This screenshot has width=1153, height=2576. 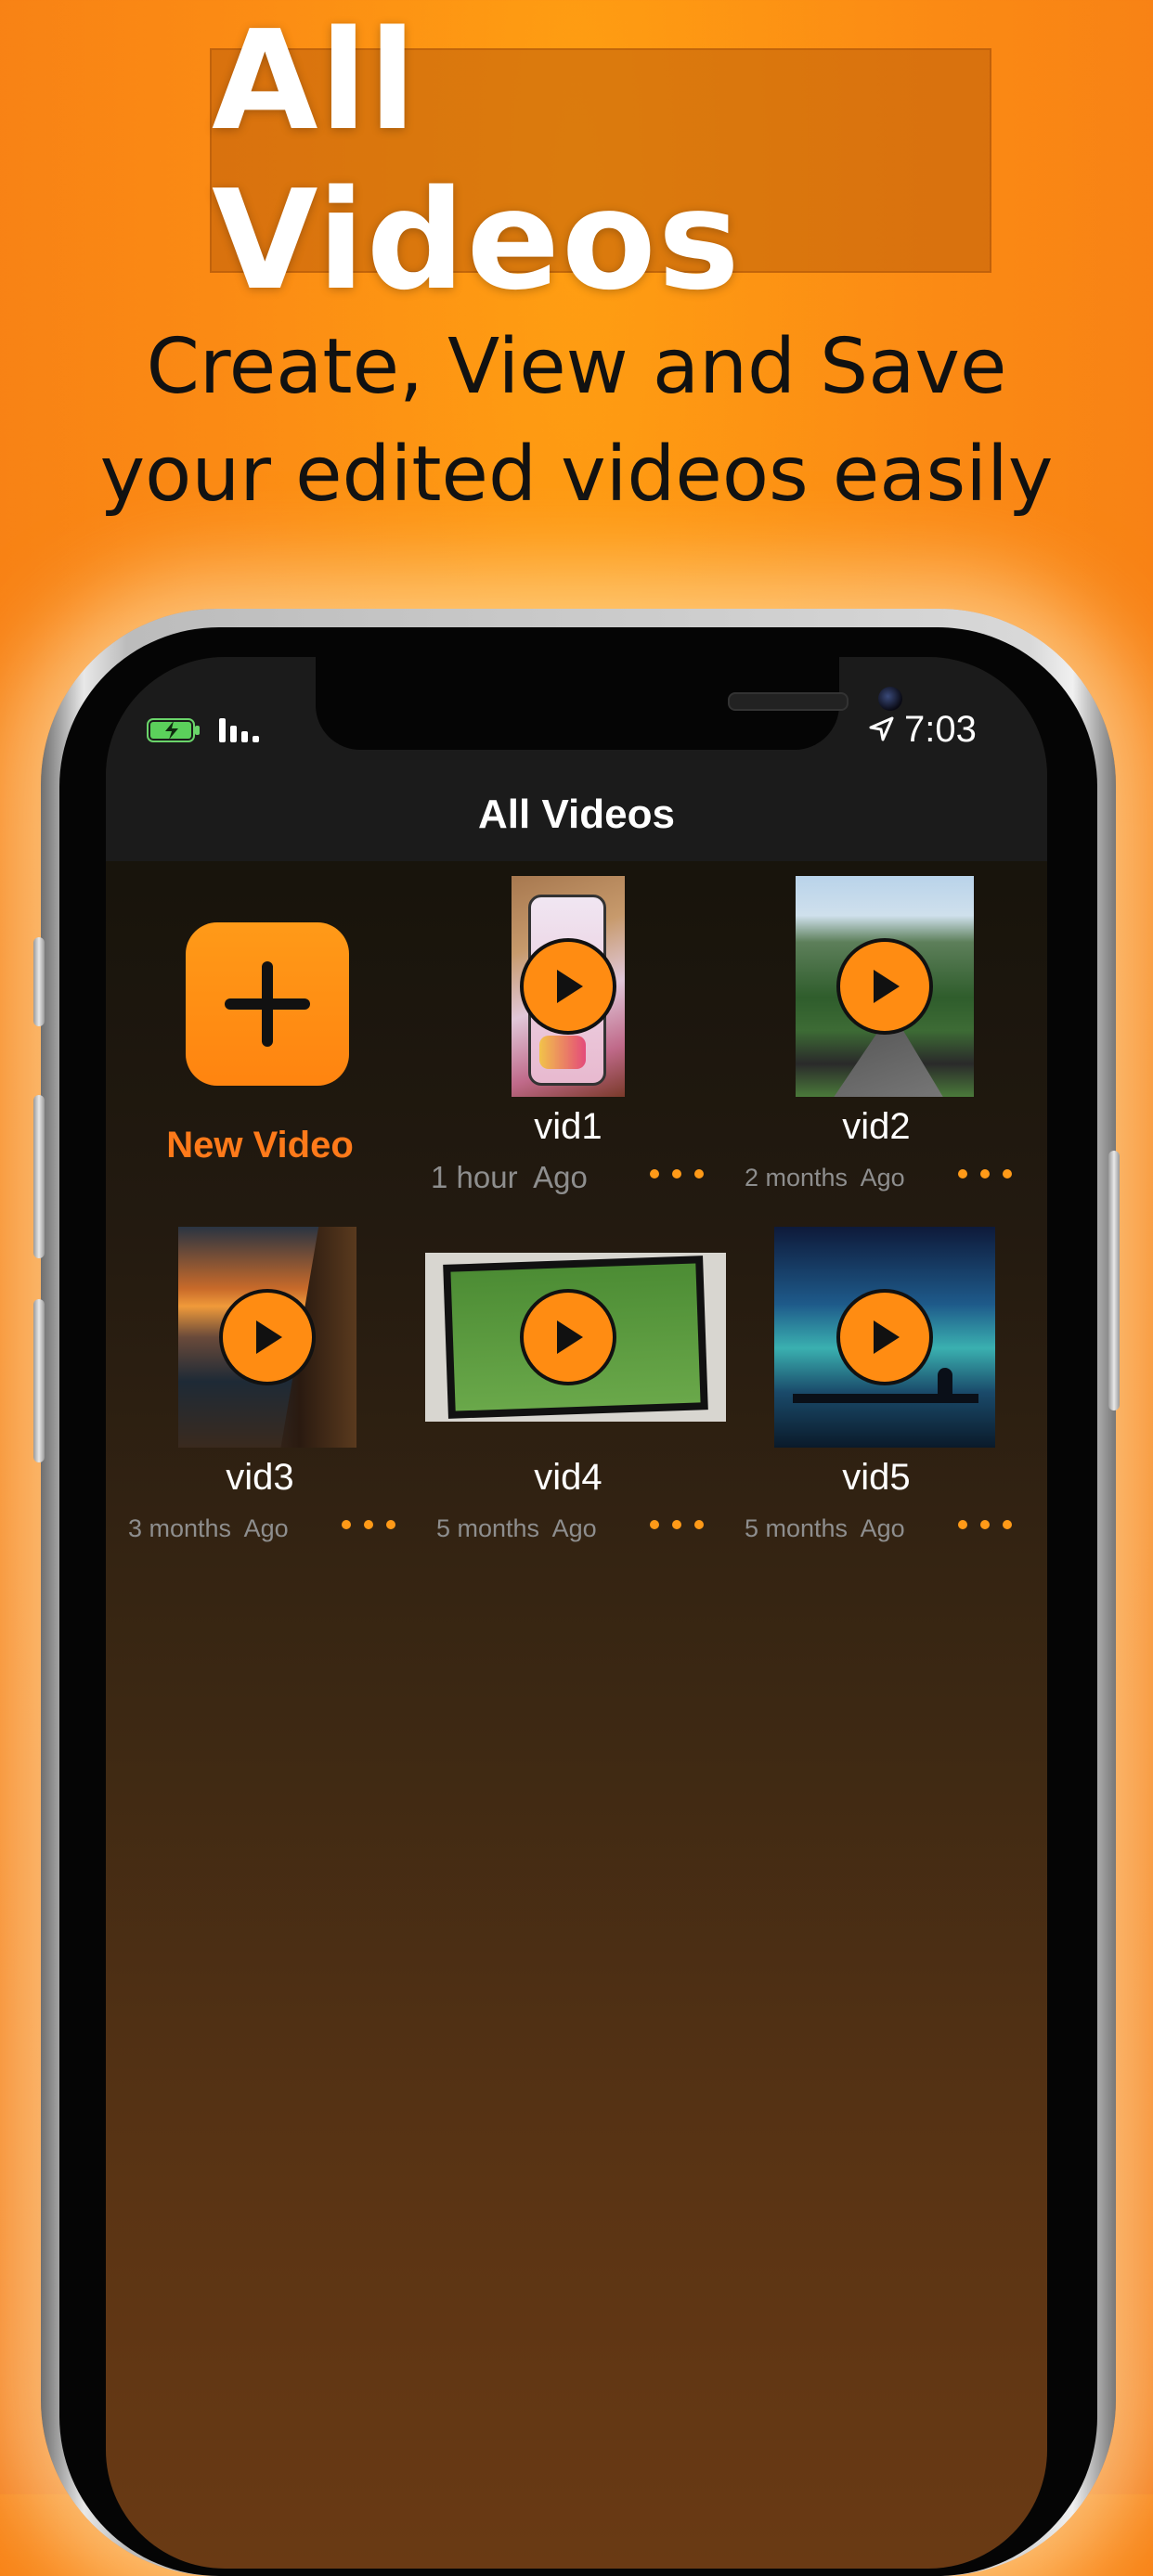 What do you see at coordinates (39, 1176) in the screenshot?
I see `volume-up-button` at bounding box center [39, 1176].